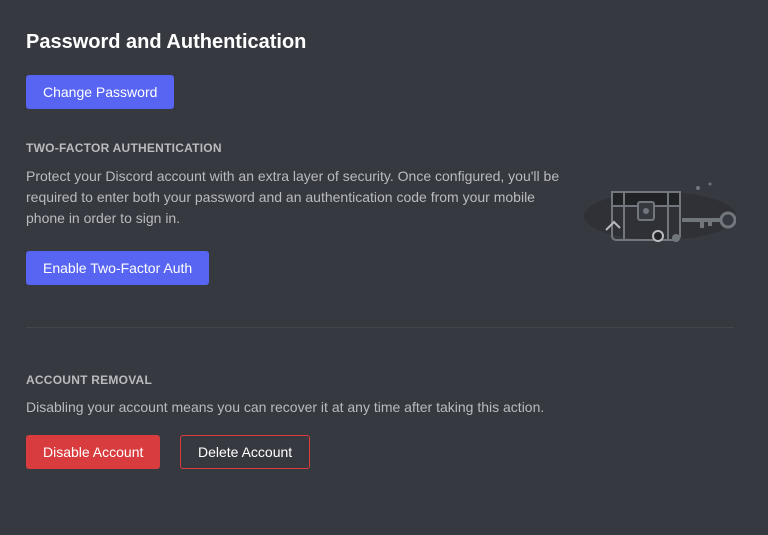 This screenshot has width=768, height=535. Describe the element at coordinates (657, 214) in the screenshot. I see `chest-key-icon` at that location.